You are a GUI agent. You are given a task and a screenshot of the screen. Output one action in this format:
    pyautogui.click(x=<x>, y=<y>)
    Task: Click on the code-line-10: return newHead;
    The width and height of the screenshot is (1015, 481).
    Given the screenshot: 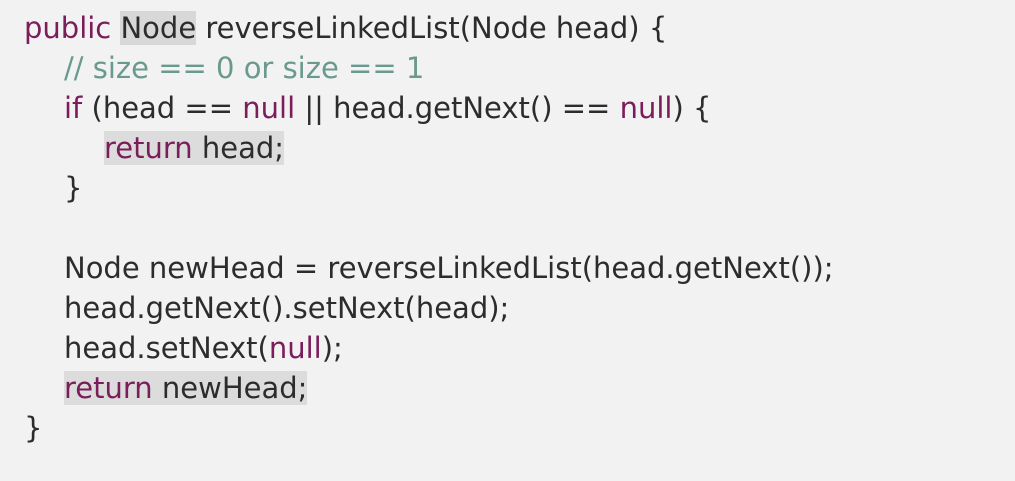 What is the action you would take?
    pyautogui.click(x=154, y=388)
    